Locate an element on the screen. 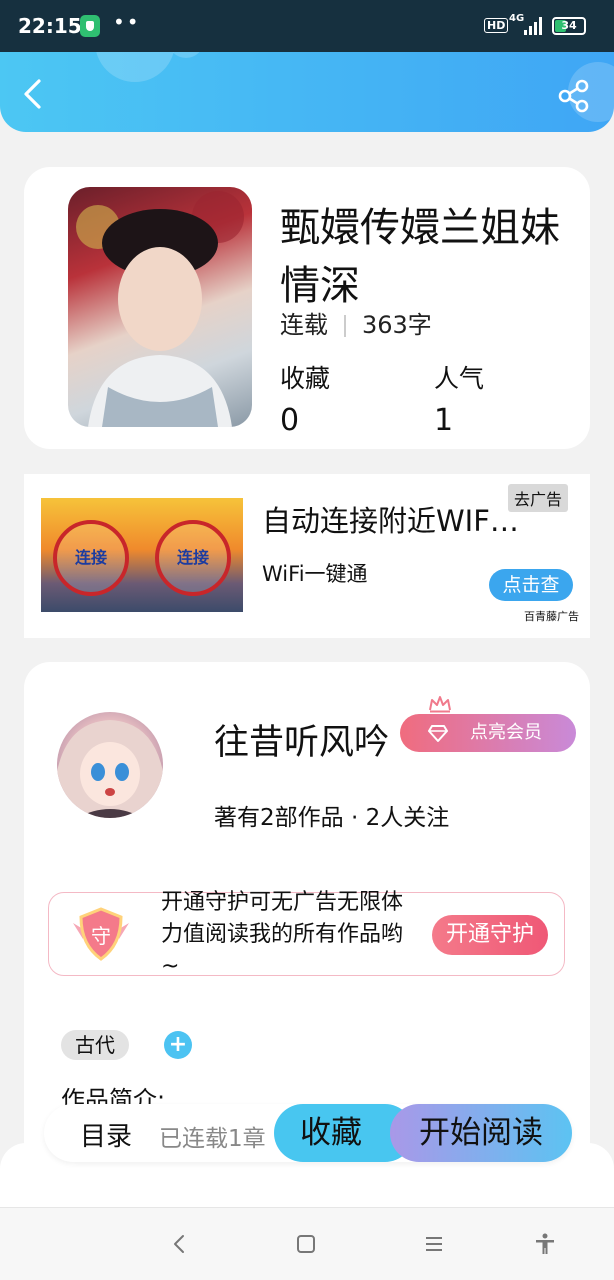  ad-image: 连接 连接 is located at coordinates (142, 555).